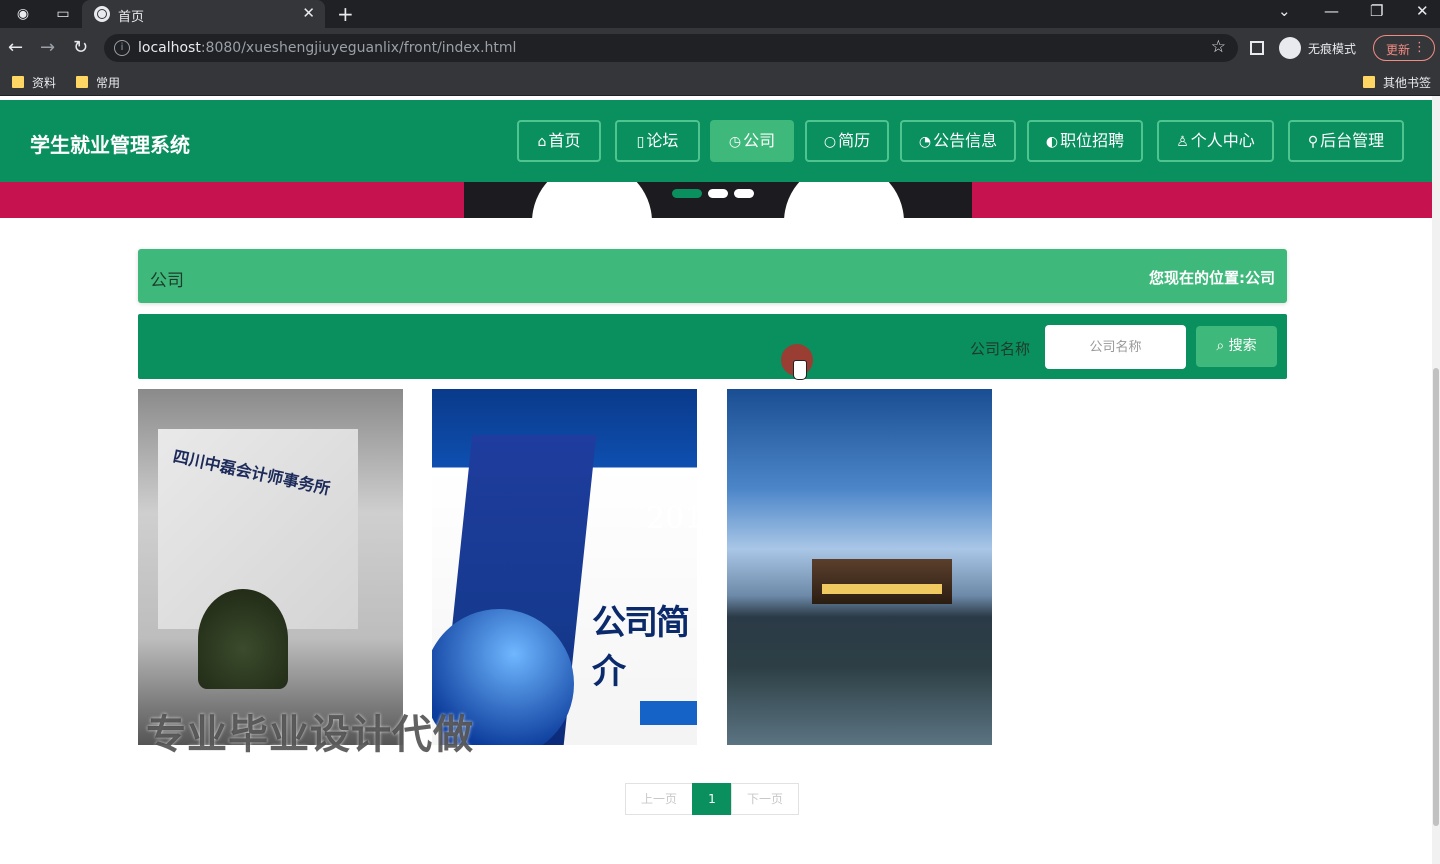 The image size is (1440, 864). What do you see at coordinates (854, 140) in the screenshot?
I see `nav-label: 简历` at bounding box center [854, 140].